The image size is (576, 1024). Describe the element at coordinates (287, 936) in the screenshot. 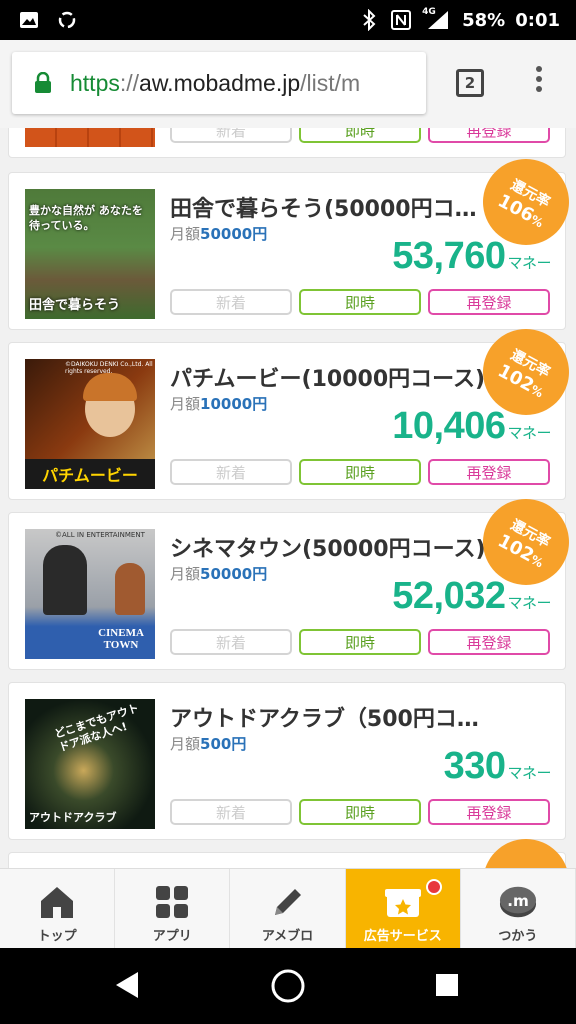

I see `tab-label: アメブロ` at that location.